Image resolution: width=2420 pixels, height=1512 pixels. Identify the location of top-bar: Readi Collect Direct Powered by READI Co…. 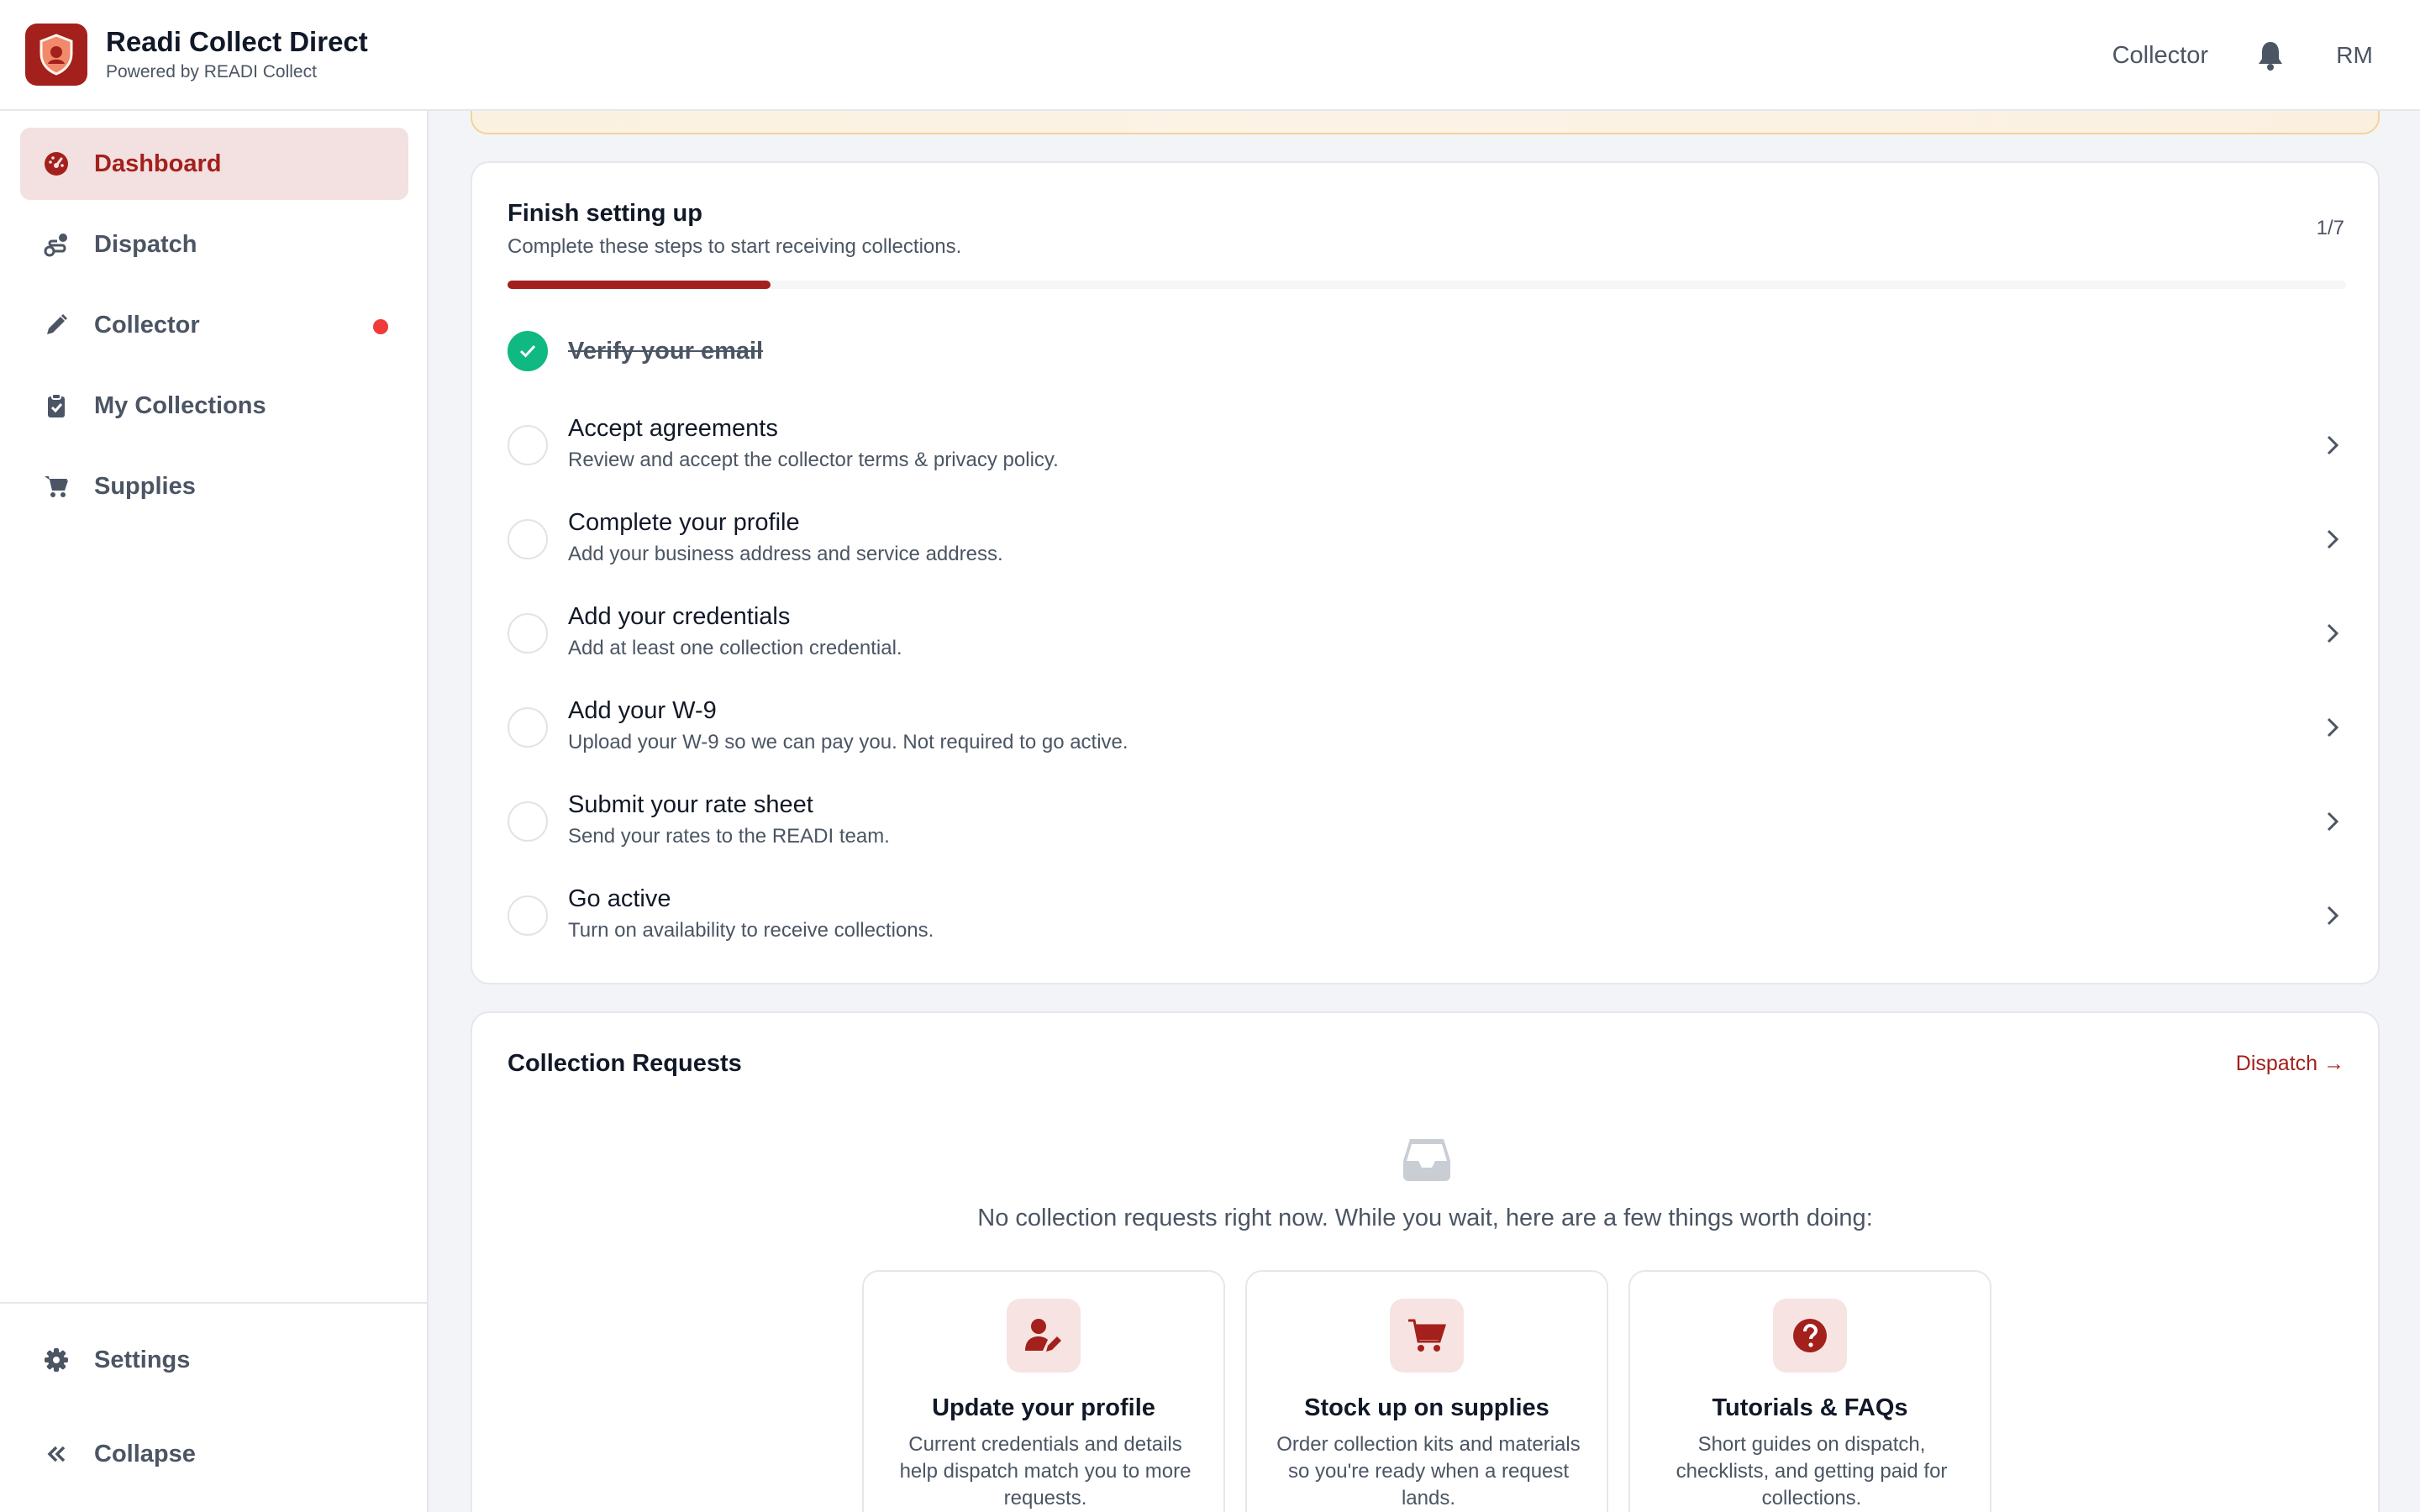
(1210, 55).